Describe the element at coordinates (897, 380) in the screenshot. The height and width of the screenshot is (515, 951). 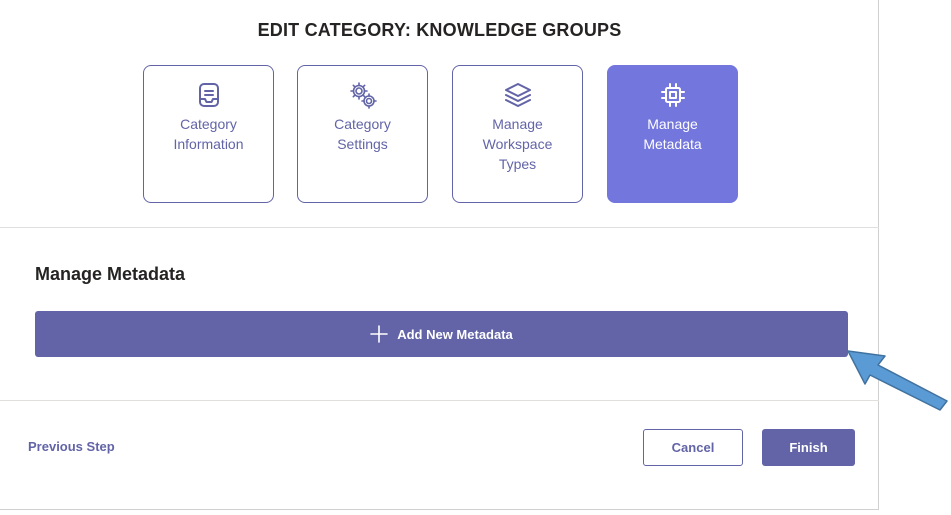
I see `annotation-arrow-icon` at that location.